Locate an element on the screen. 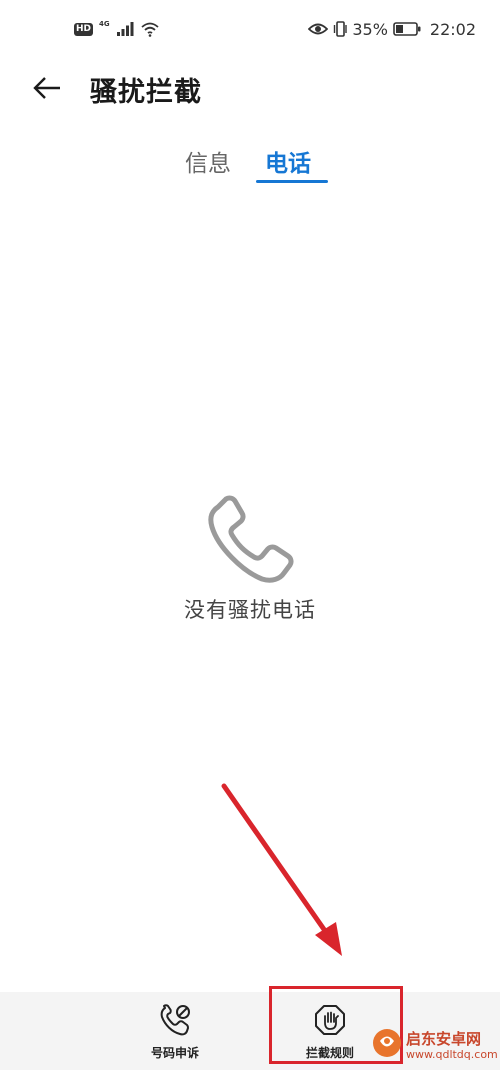  status-bar: HD 4G 35% 22:02 is located at coordinates (250, 30).